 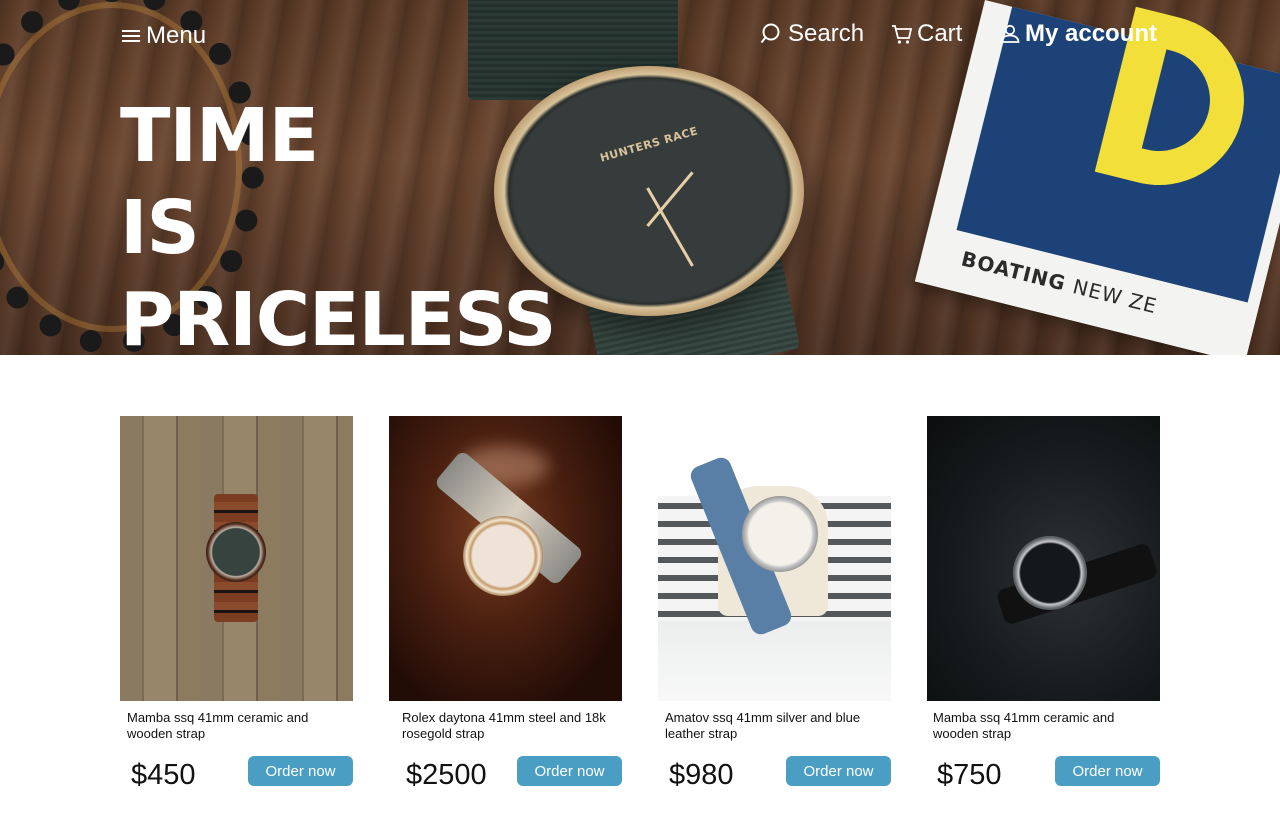 What do you see at coordinates (772, 34) in the screenshot?
I see `search-icon` at bounding box center [772, 34].